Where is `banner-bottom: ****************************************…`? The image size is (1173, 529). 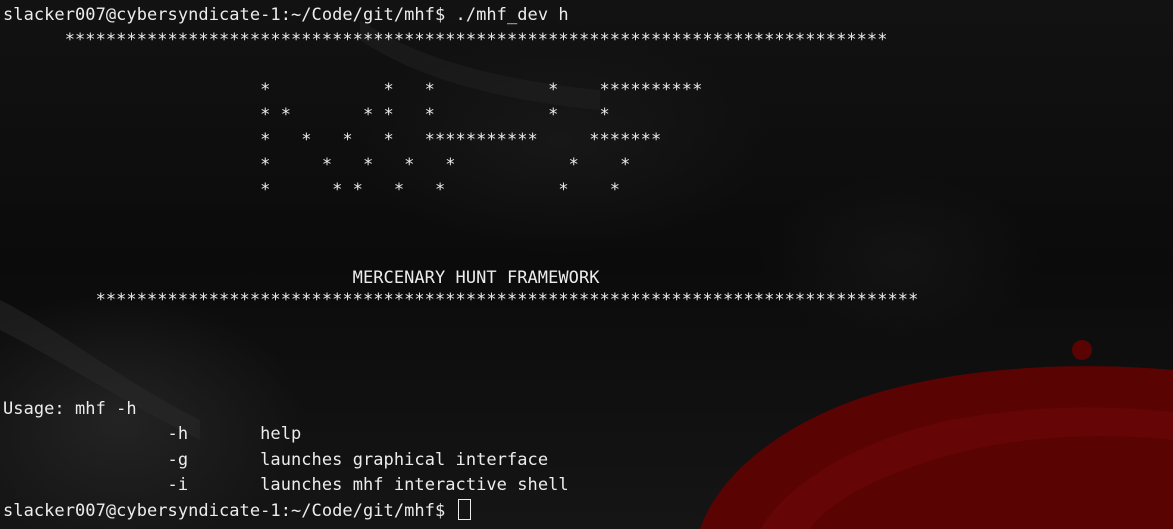
banner-bottom: ****************************************… is located at coordinates (461, 300).